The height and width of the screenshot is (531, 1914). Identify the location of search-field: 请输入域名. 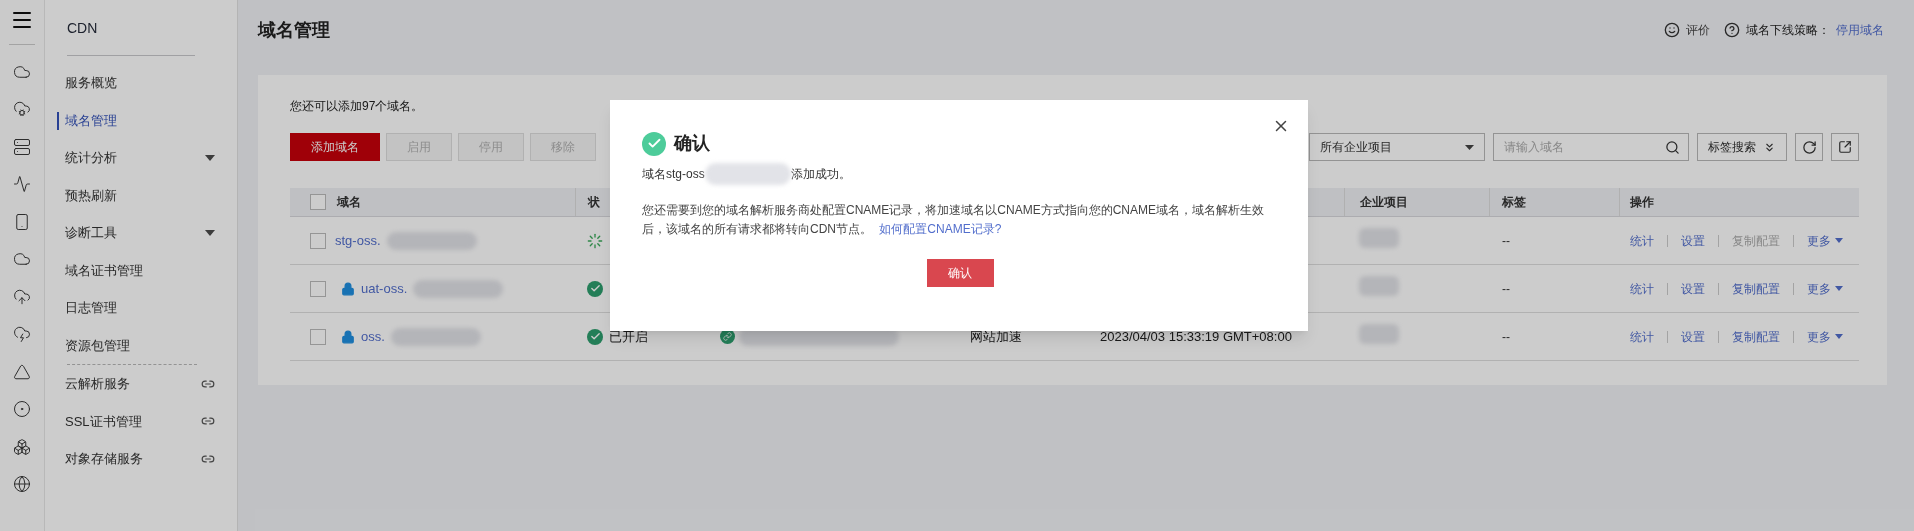
(1591, 147).